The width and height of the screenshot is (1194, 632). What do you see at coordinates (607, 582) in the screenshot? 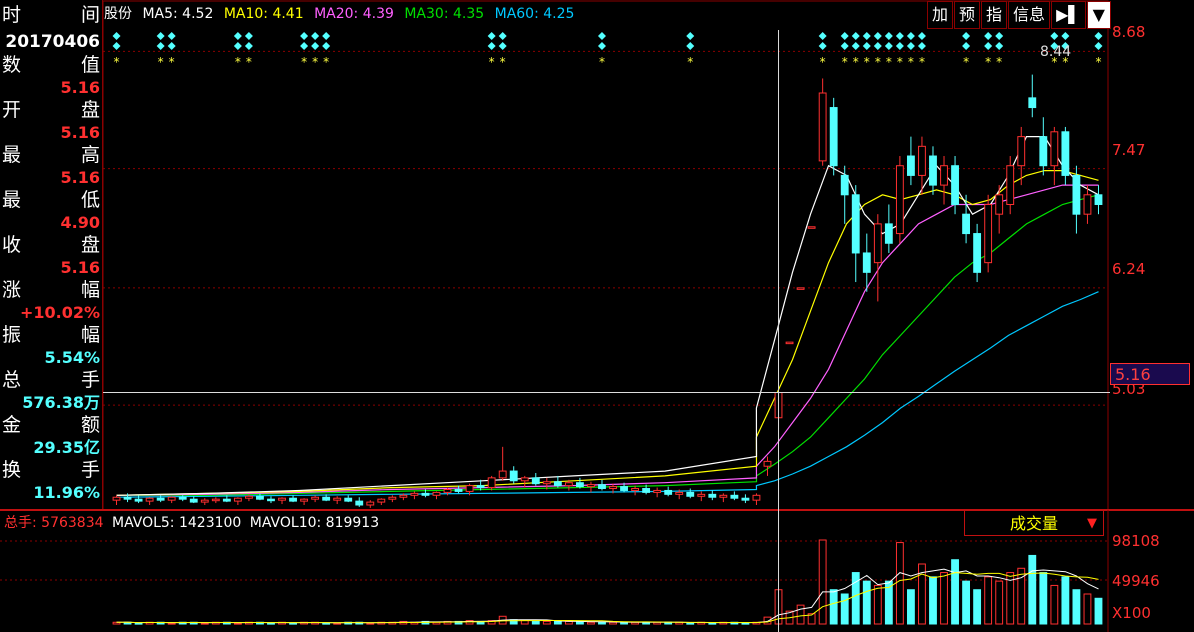
I see `volume-bars` at bounding box center [607, 582].